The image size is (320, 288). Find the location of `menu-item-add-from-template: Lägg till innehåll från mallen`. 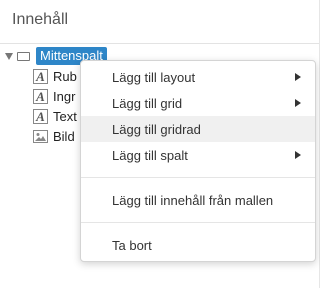

menu-item-add-from-template: Lägg till innehåll från mallen is located at coordinates (198, 200).